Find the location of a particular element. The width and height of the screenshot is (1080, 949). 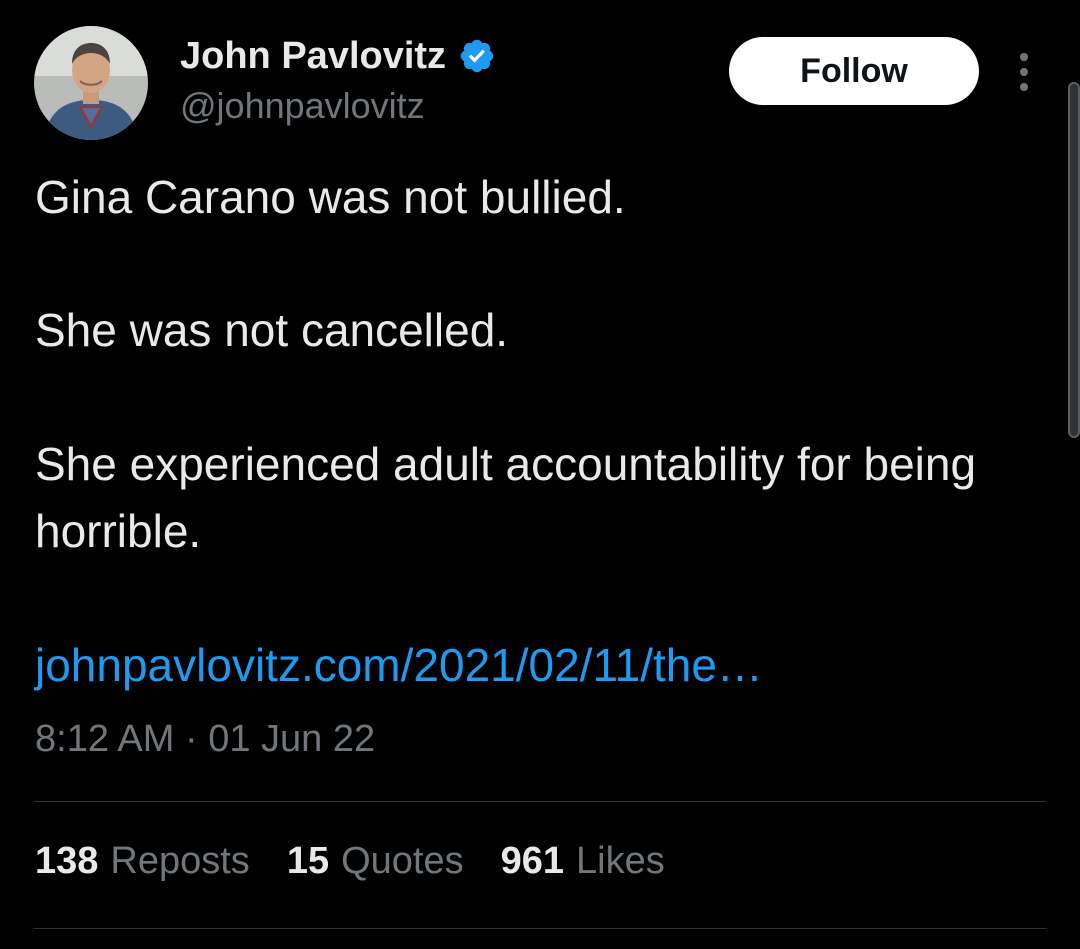

avatar is located at coordinates (91, 83).